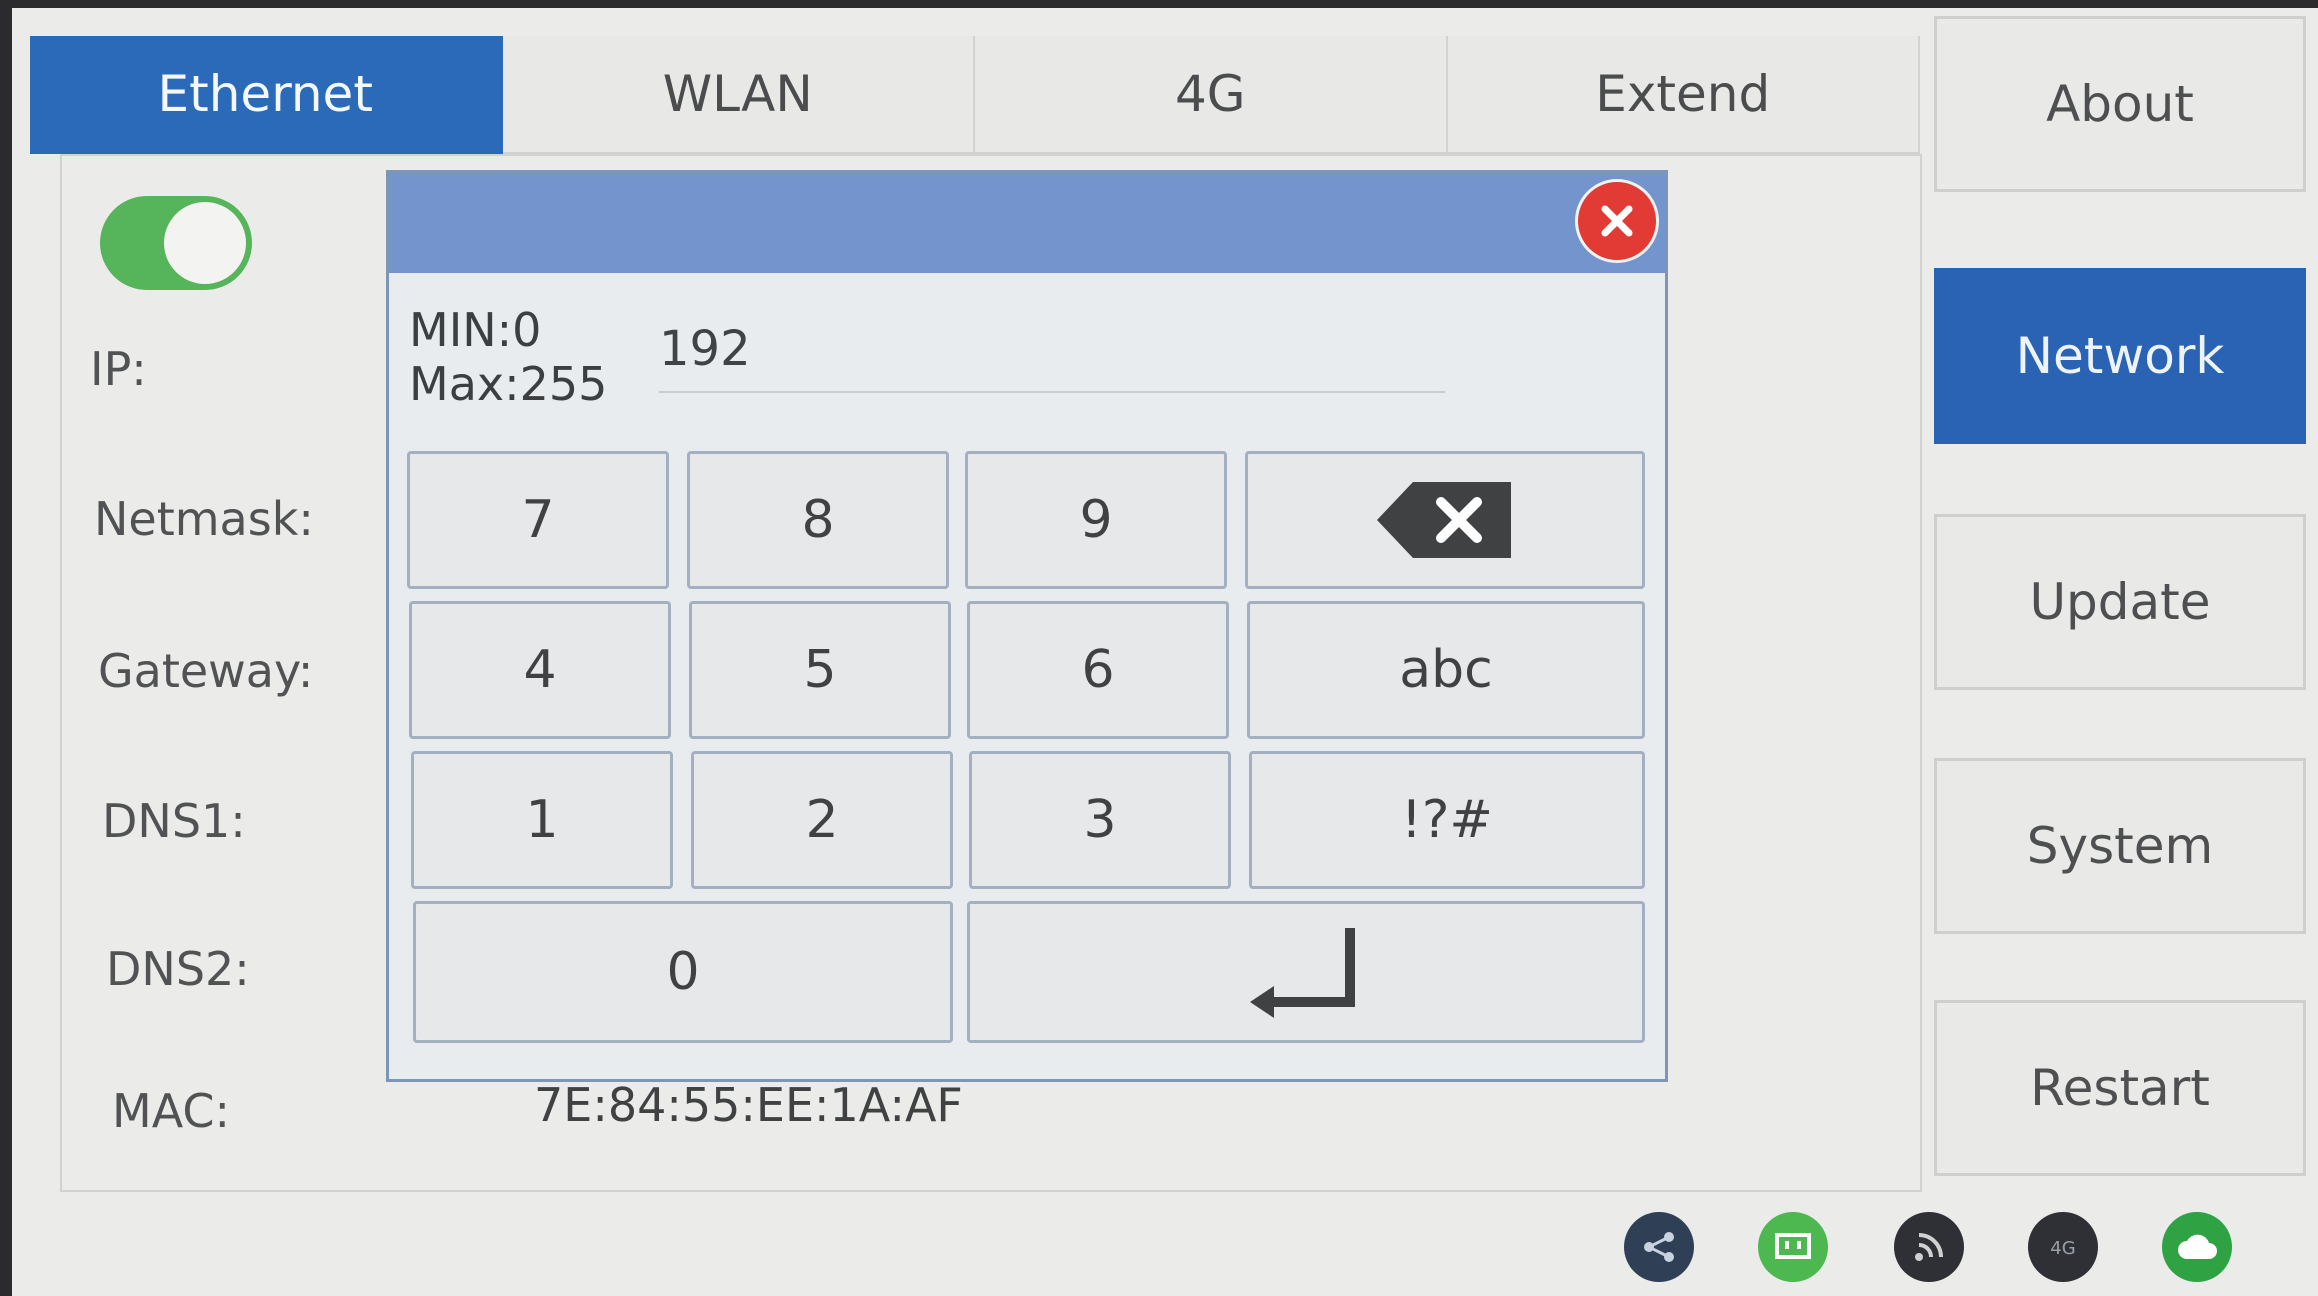 The image size is (2318, 1296). Describe the element at coordinates (1096, 520) in the screenshot. I see `key-9: 9` at that location.